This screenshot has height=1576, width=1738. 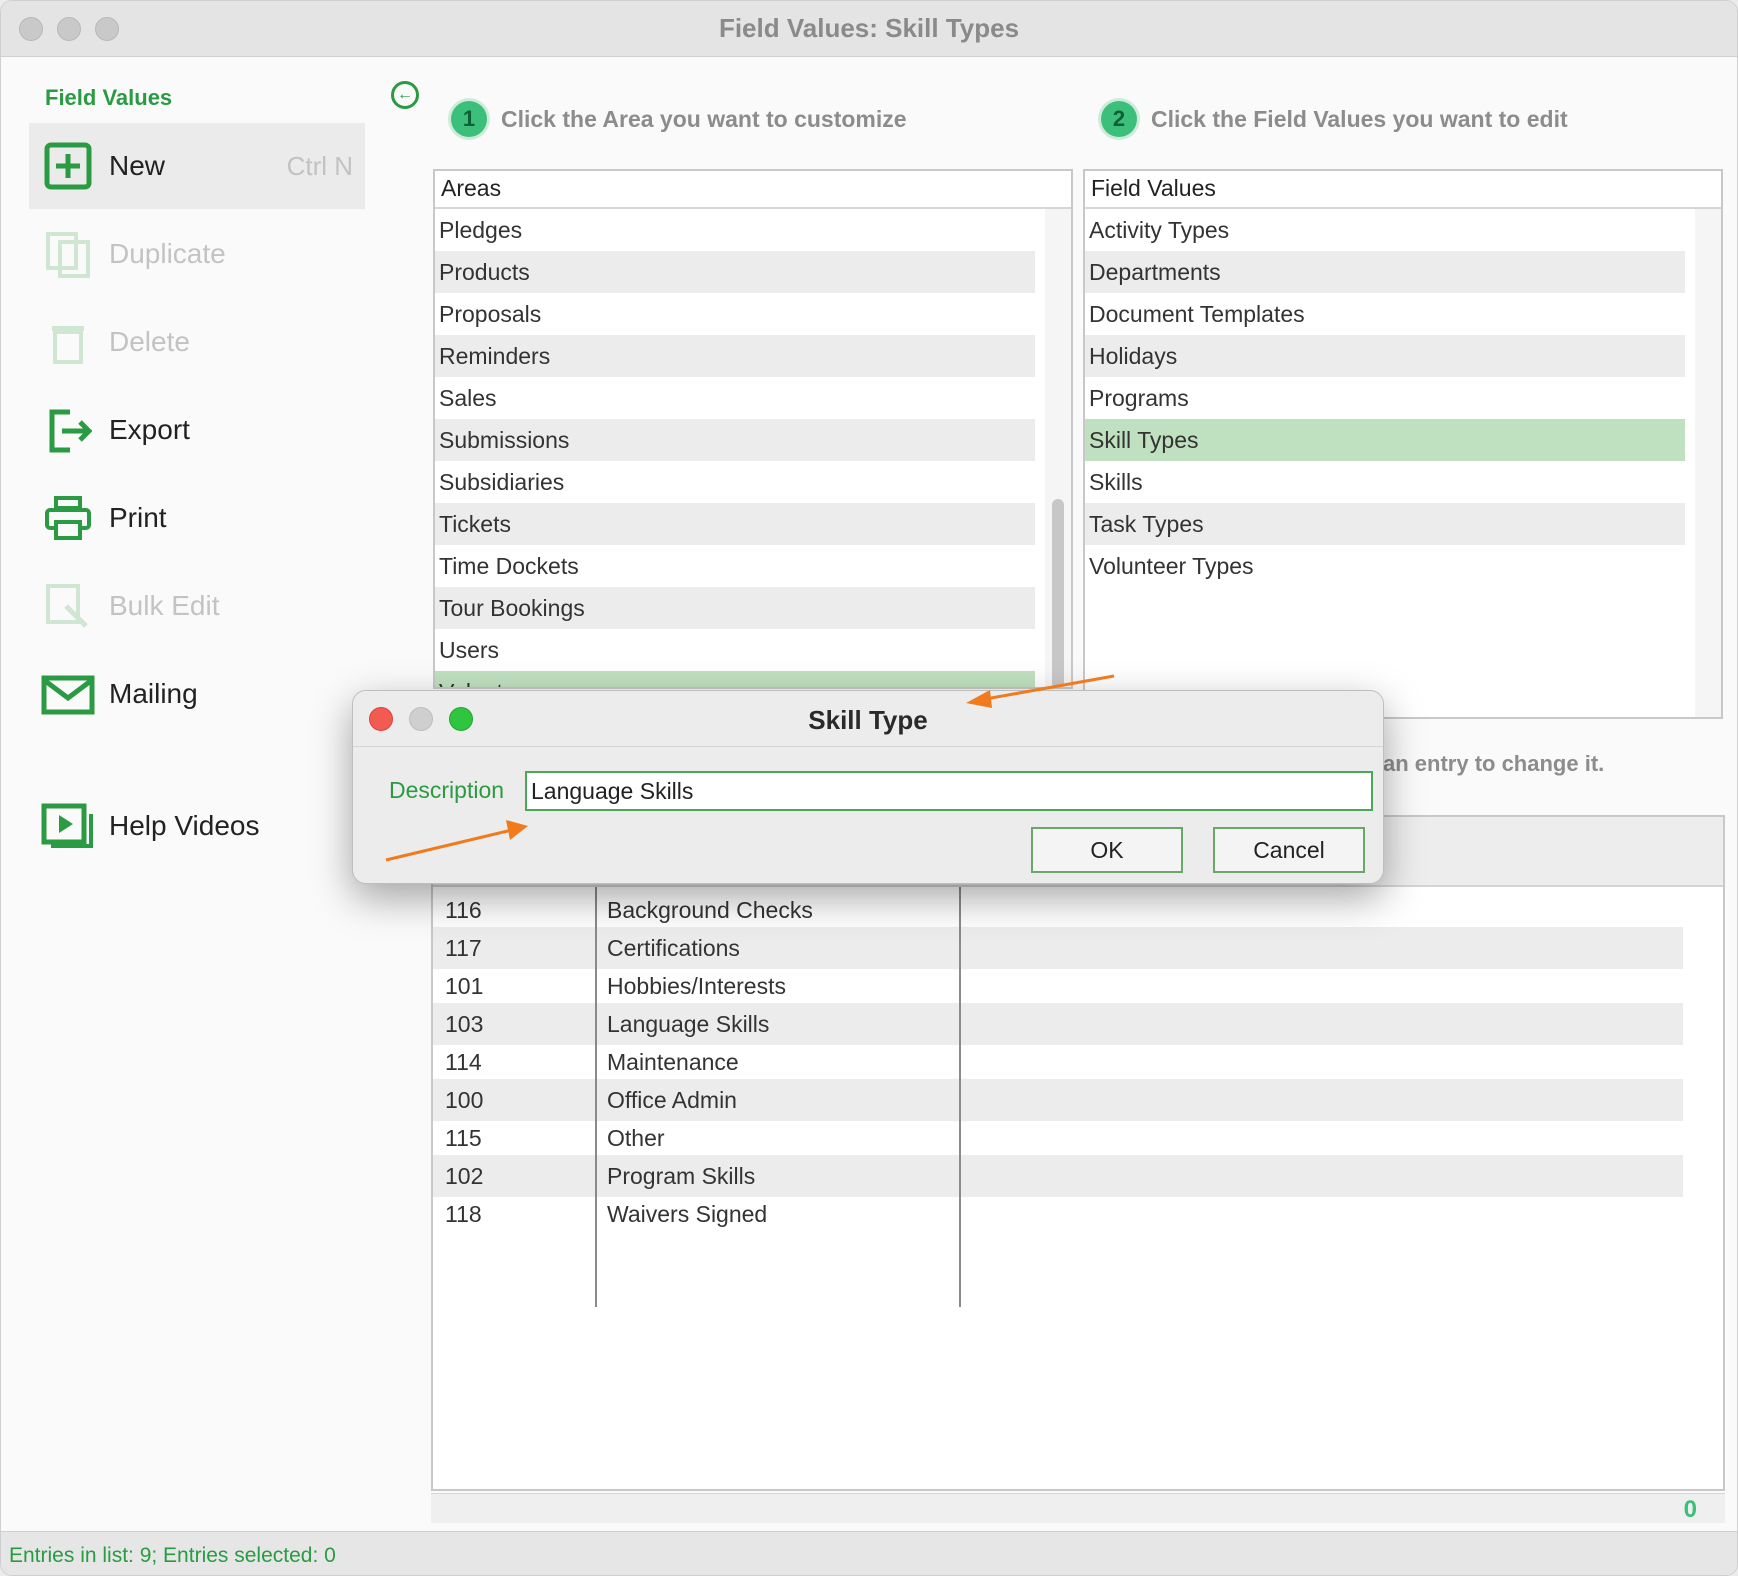 What do you see at coordinates (464, 1100) in the screenshot?
I see `entry-id: 100` at bounding box center [464, 1100].